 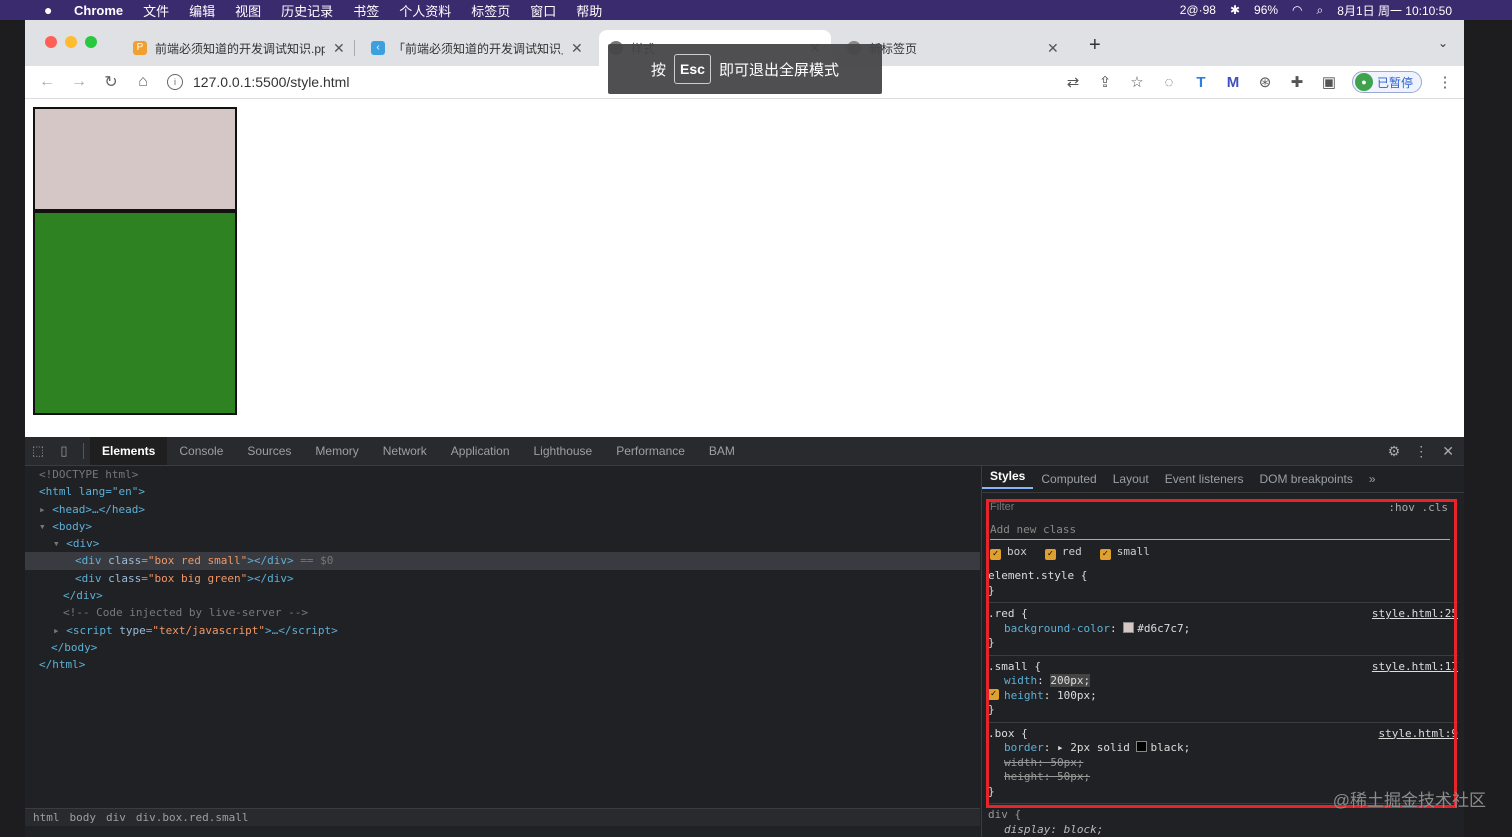 I want to click on menu-window: 窗口, so click(x=543, y=10).